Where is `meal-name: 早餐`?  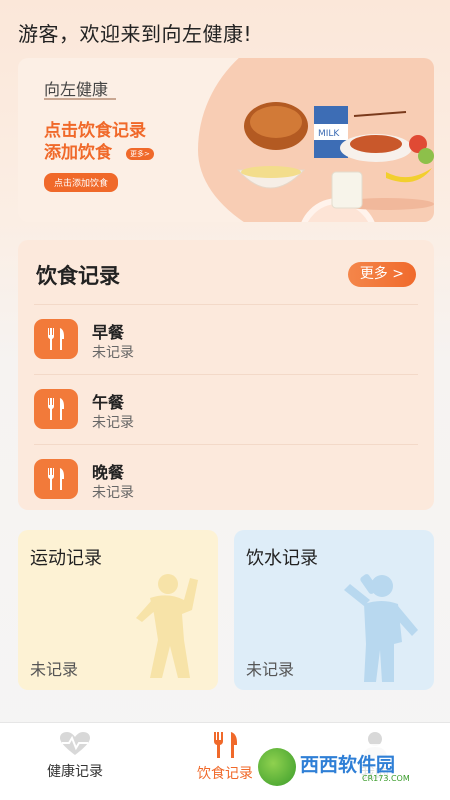
meal-name: 早餐 is located at coordinates (108, 332).